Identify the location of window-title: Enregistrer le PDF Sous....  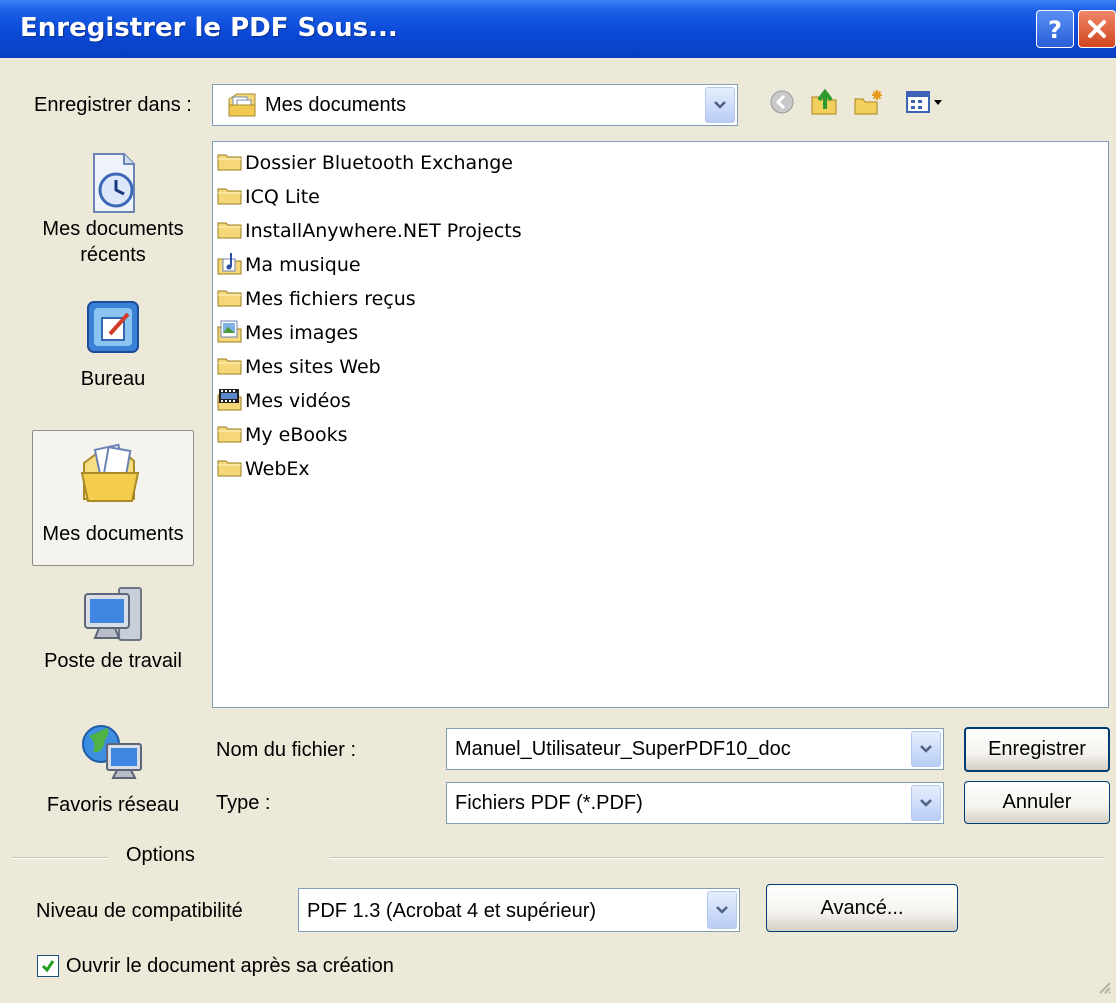
(209, 28).